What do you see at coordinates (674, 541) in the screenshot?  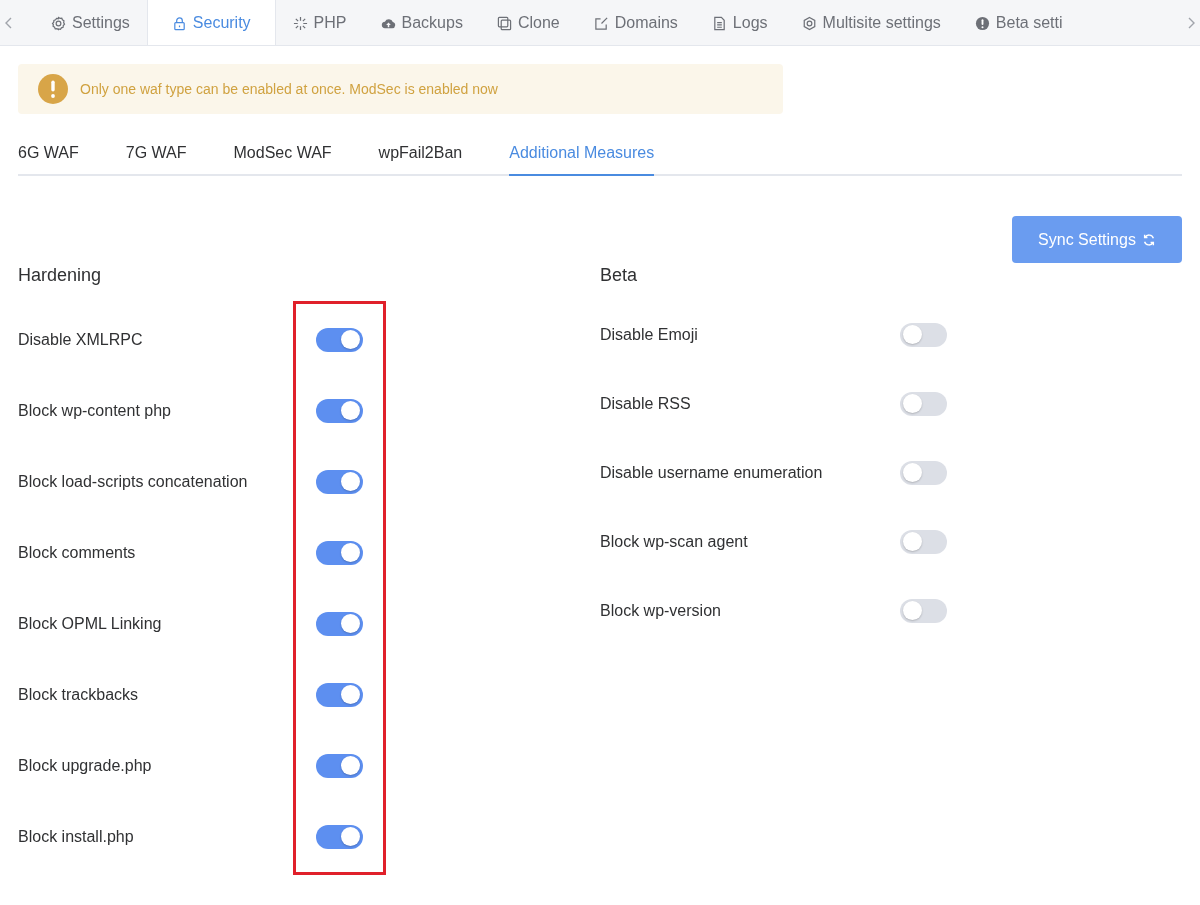 I see `setting-label: Block wp-scan agent` at bounding box center [674, 541].